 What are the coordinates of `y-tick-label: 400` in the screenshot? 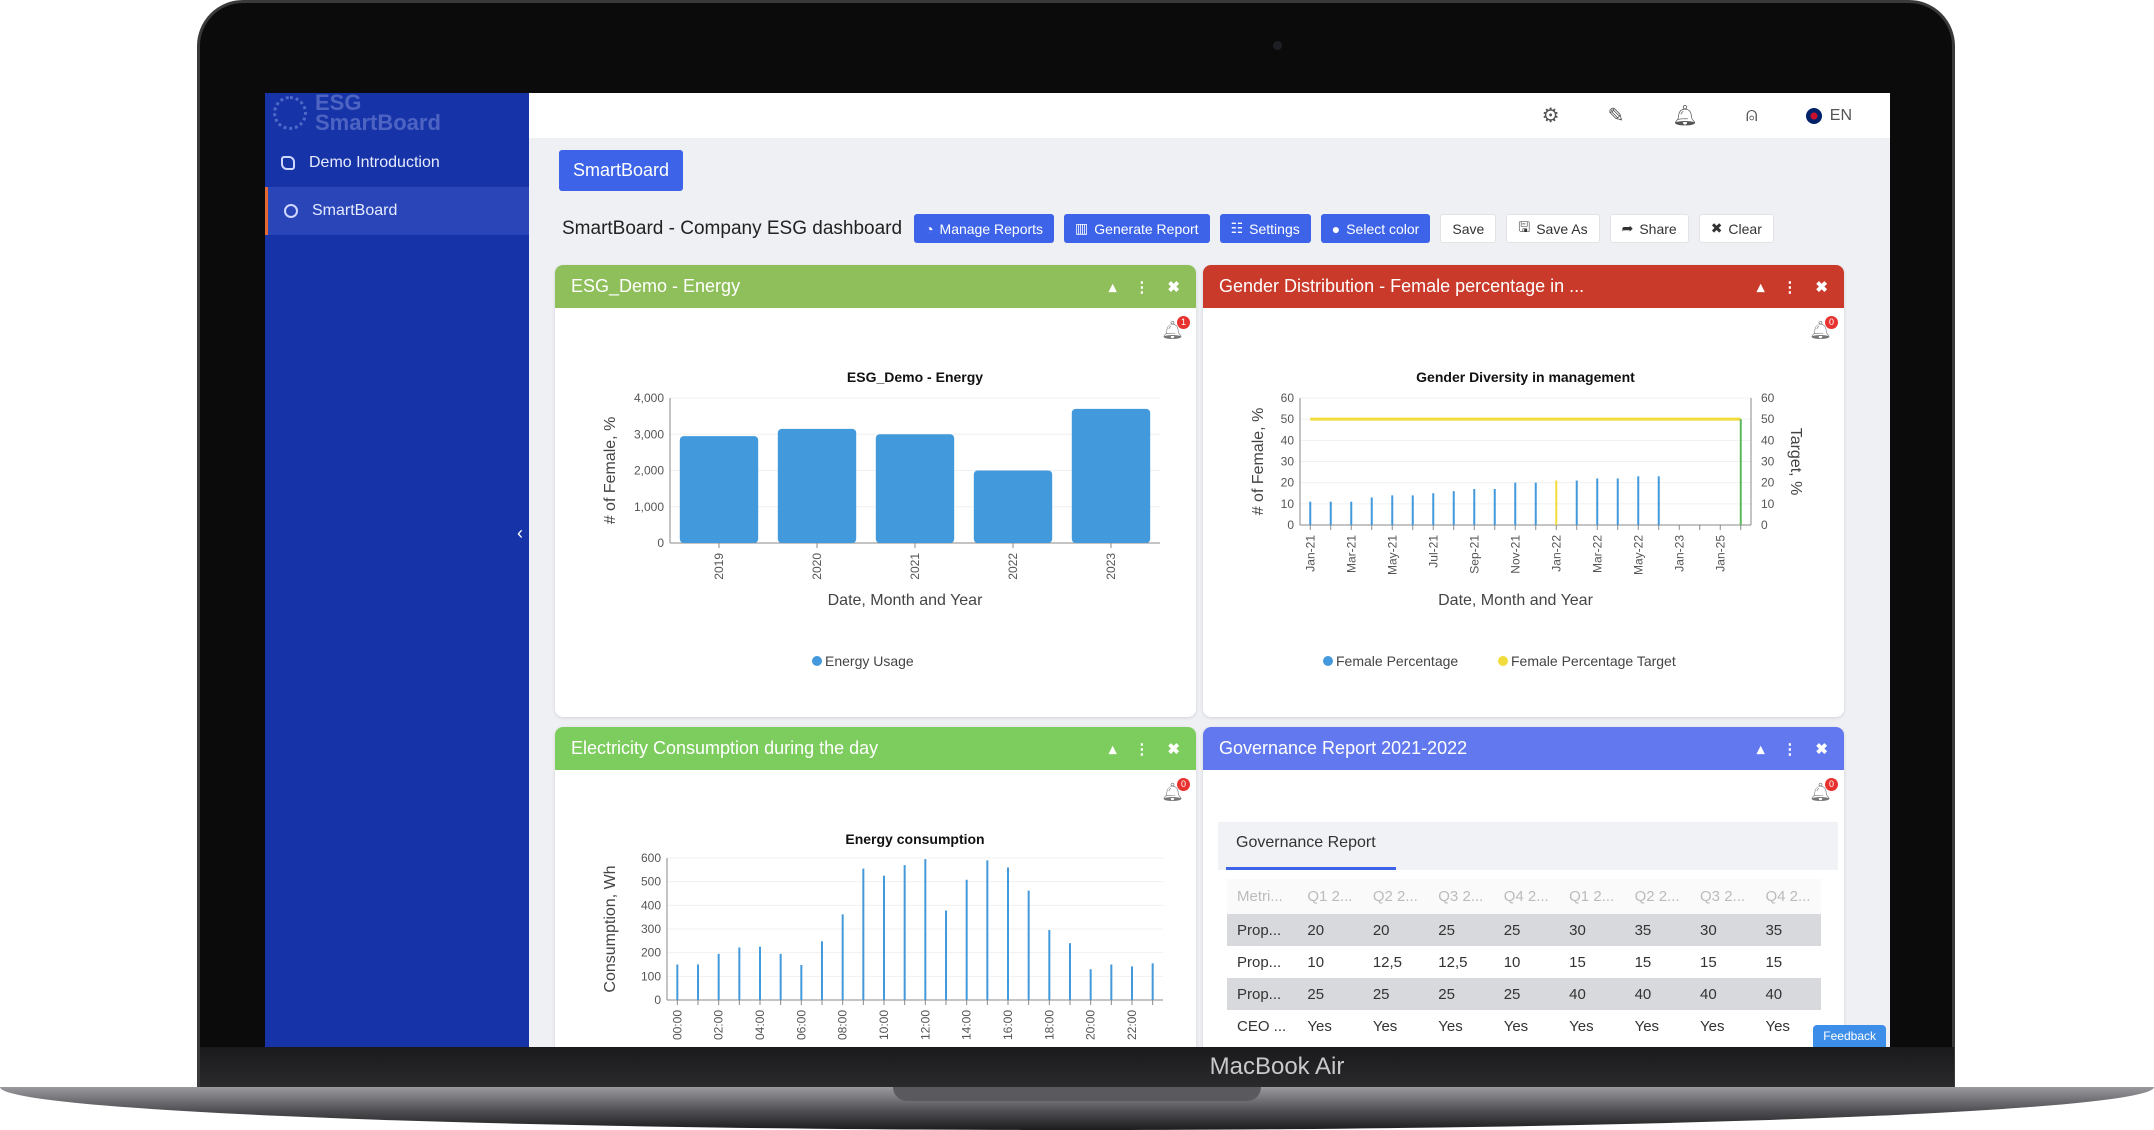 It's located at (651, 905).